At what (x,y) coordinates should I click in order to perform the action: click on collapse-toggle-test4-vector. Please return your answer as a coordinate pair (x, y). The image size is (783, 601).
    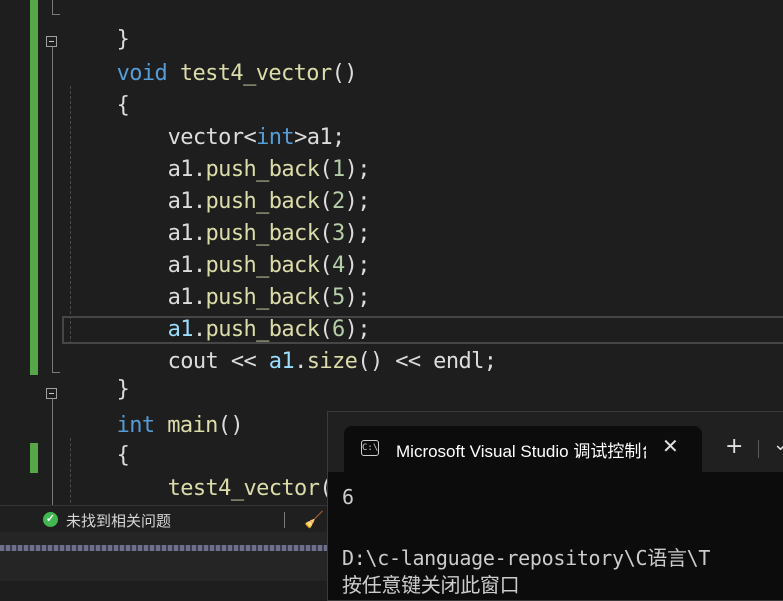
    Looking at the image, I should click on (51, 41).